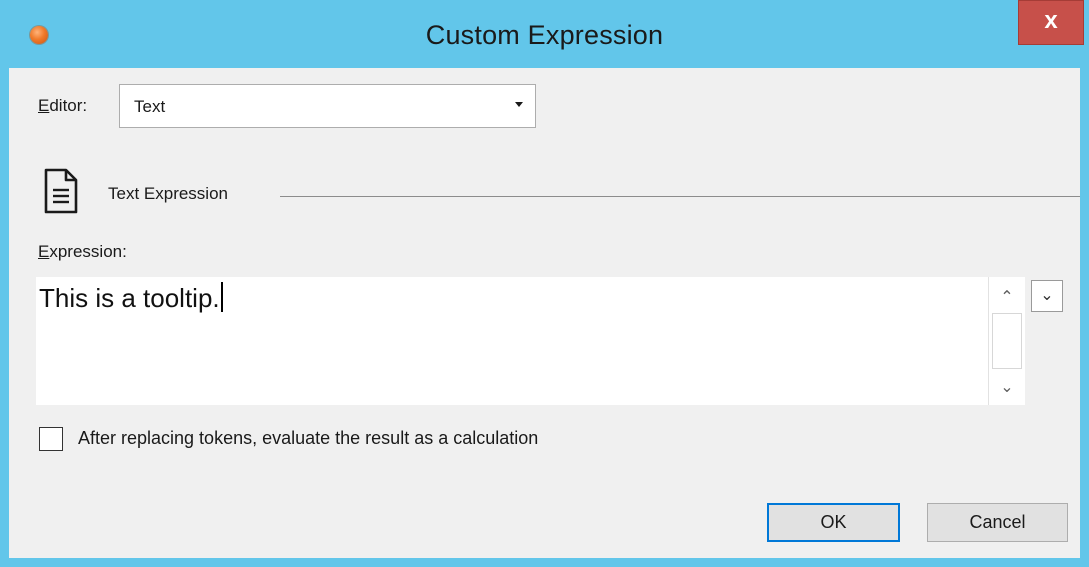  What do you see at coordinates (44, 251) in the screenshot?
I see `expression-label-accelerator: E` at bounding box center [44, 251].